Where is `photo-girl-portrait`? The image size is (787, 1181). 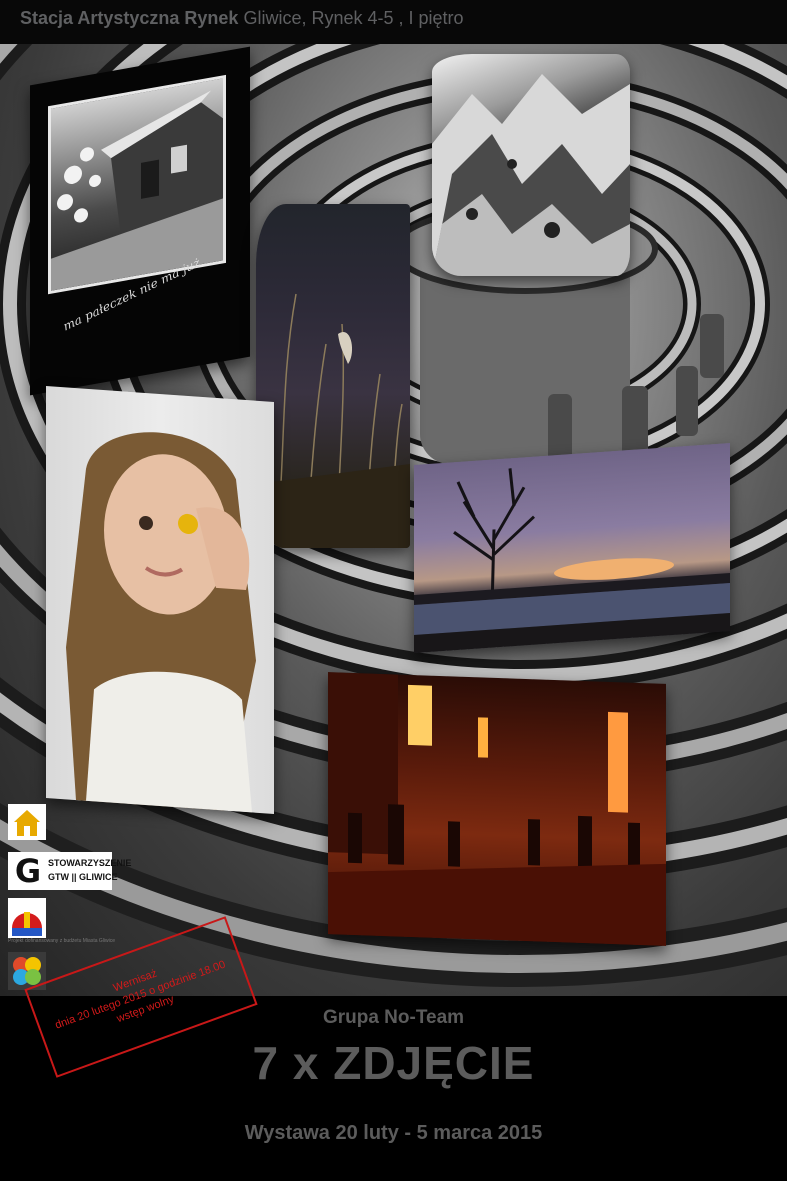 photo-girl-portrait is located at coordinates (160, 600).